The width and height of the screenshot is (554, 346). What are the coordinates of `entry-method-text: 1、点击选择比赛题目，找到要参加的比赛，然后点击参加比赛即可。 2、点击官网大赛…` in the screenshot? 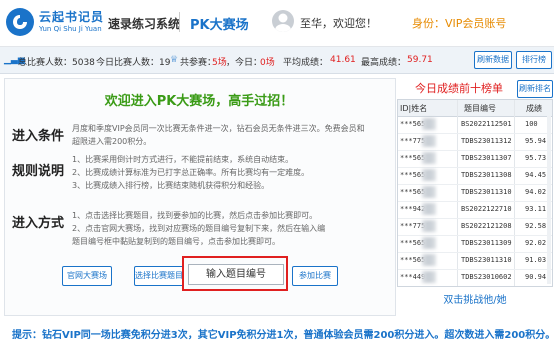 It's located at (198, 228).